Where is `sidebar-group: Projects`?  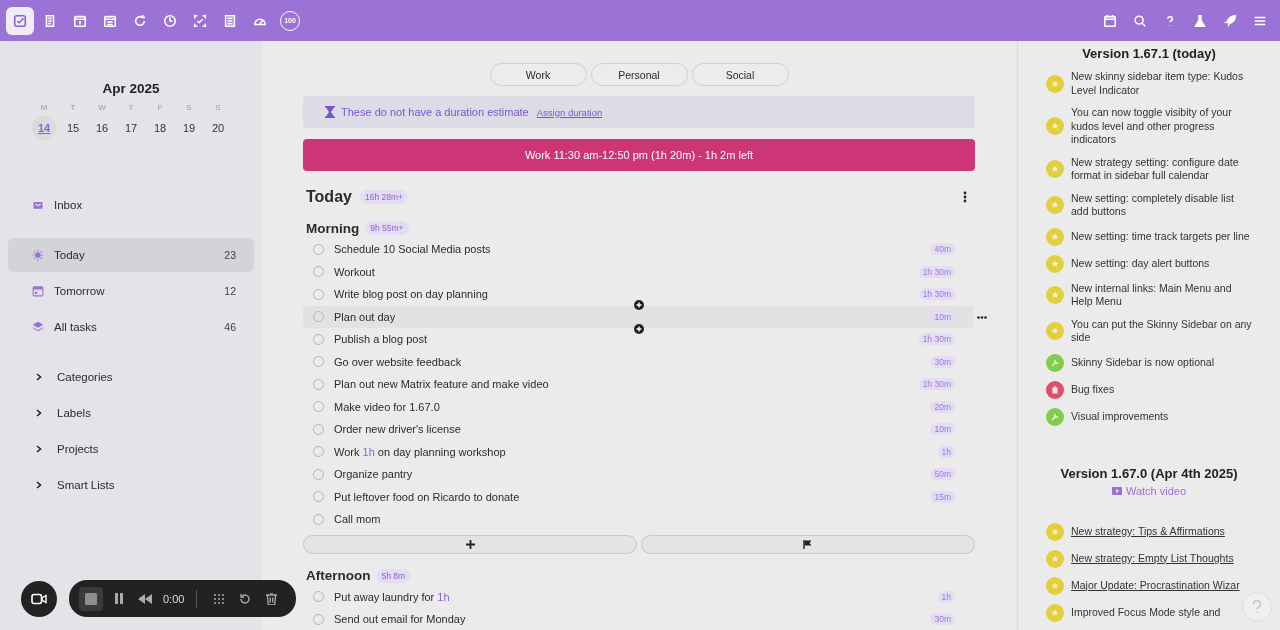 sidebar-group: Projects is located at coordinates (131, 449).